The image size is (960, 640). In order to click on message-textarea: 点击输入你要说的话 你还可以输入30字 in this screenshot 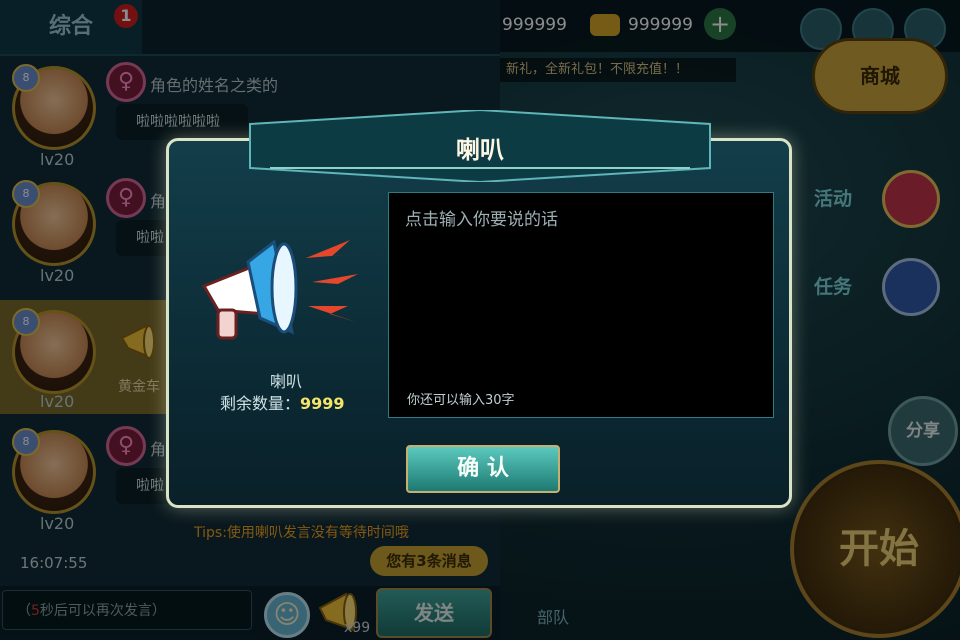, I will do `click(581, 305)`.